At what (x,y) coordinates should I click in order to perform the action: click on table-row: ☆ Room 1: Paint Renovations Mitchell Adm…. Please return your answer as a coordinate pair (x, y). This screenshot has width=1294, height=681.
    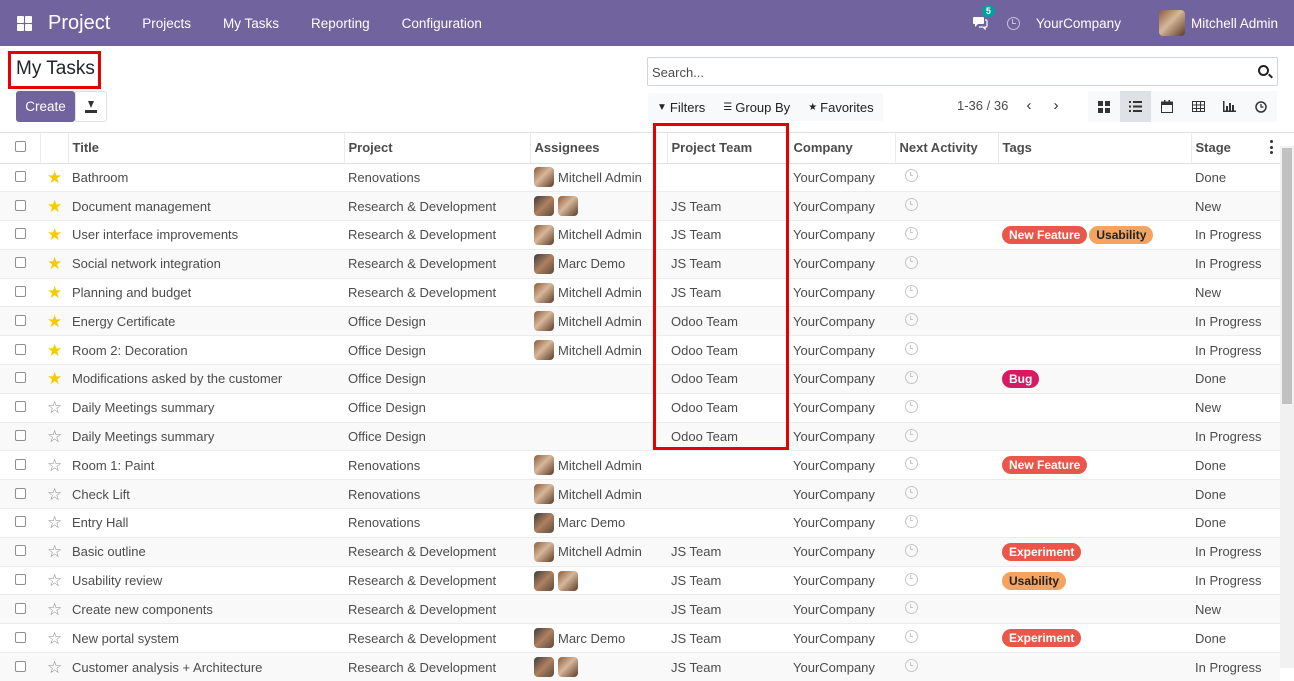
    Looking at the image, I should click on (640, 465).